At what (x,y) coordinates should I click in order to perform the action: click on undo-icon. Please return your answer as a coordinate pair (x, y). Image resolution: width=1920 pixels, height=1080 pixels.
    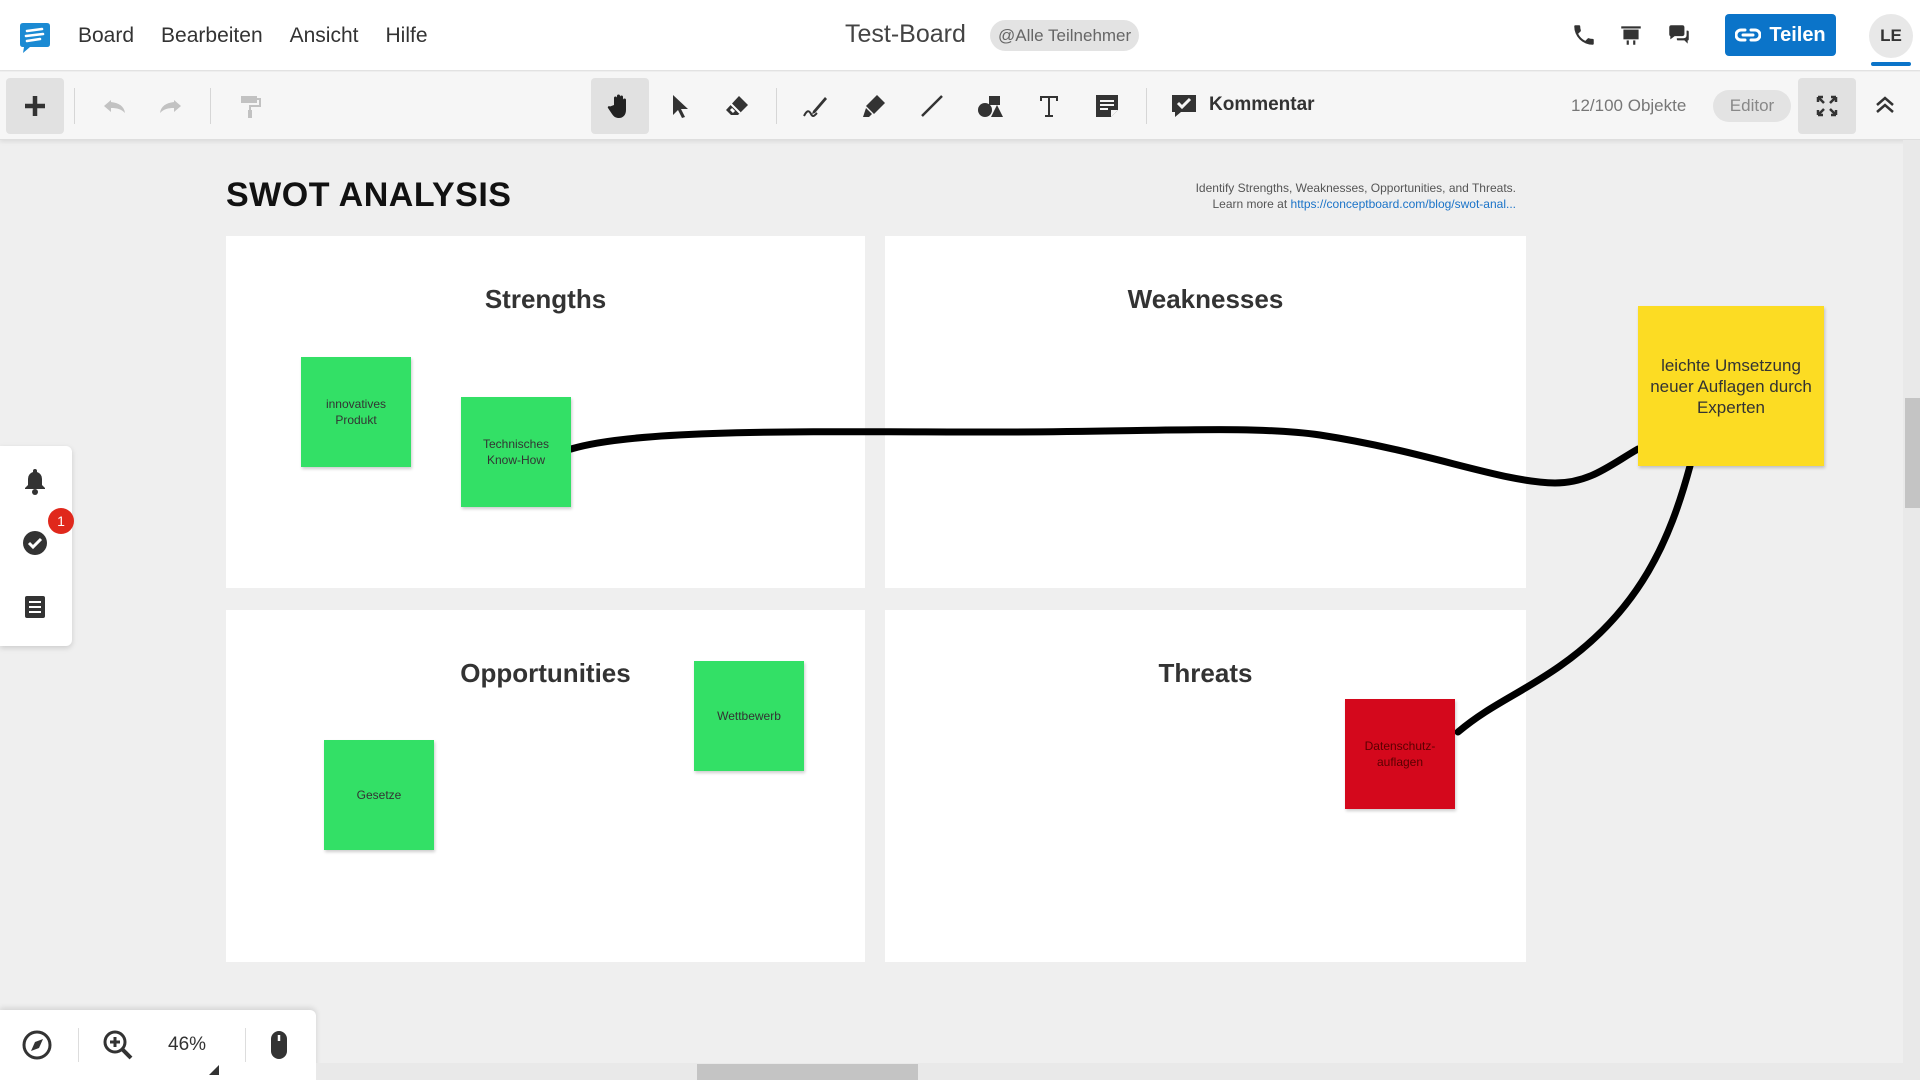
    Looking at the image, I should click on (114, 106).